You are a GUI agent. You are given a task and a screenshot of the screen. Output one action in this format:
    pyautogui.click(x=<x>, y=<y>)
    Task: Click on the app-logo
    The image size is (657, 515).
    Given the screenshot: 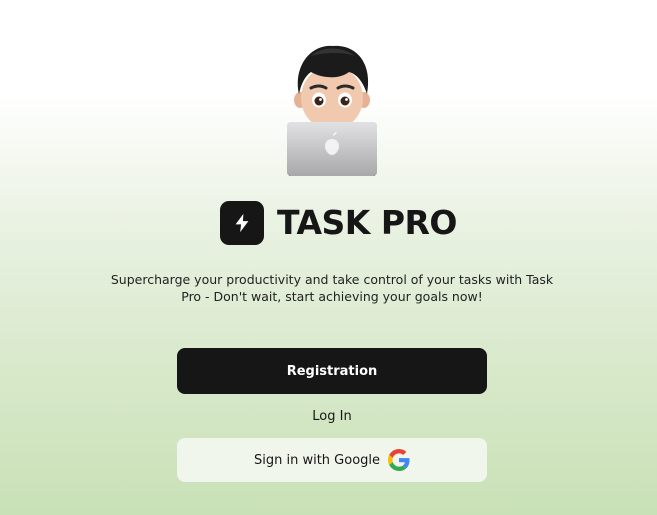 What is the action you would take?
    pyautogui.click(x=242, y=223)
    